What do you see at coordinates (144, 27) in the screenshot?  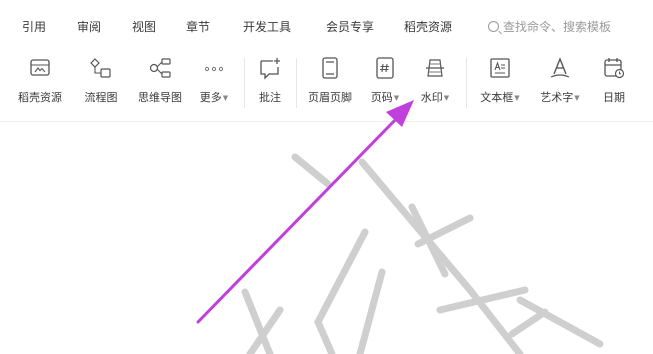 I see `menu-tab-view: 视图` at bounding box center [144, 27].